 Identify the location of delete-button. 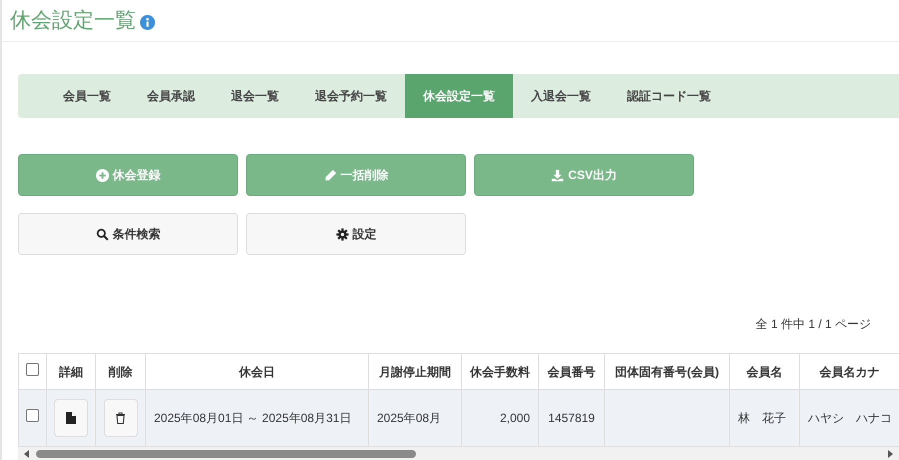
(121, 418).